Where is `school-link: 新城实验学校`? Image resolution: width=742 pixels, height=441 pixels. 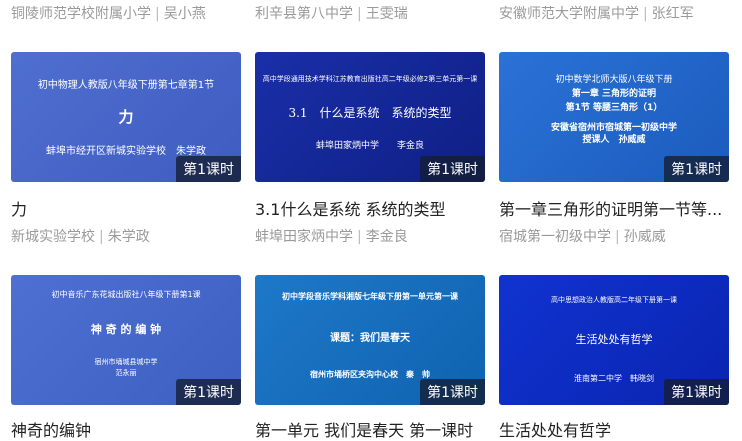
school-link: 新城实验学校 is located at coordinates (53, 237).